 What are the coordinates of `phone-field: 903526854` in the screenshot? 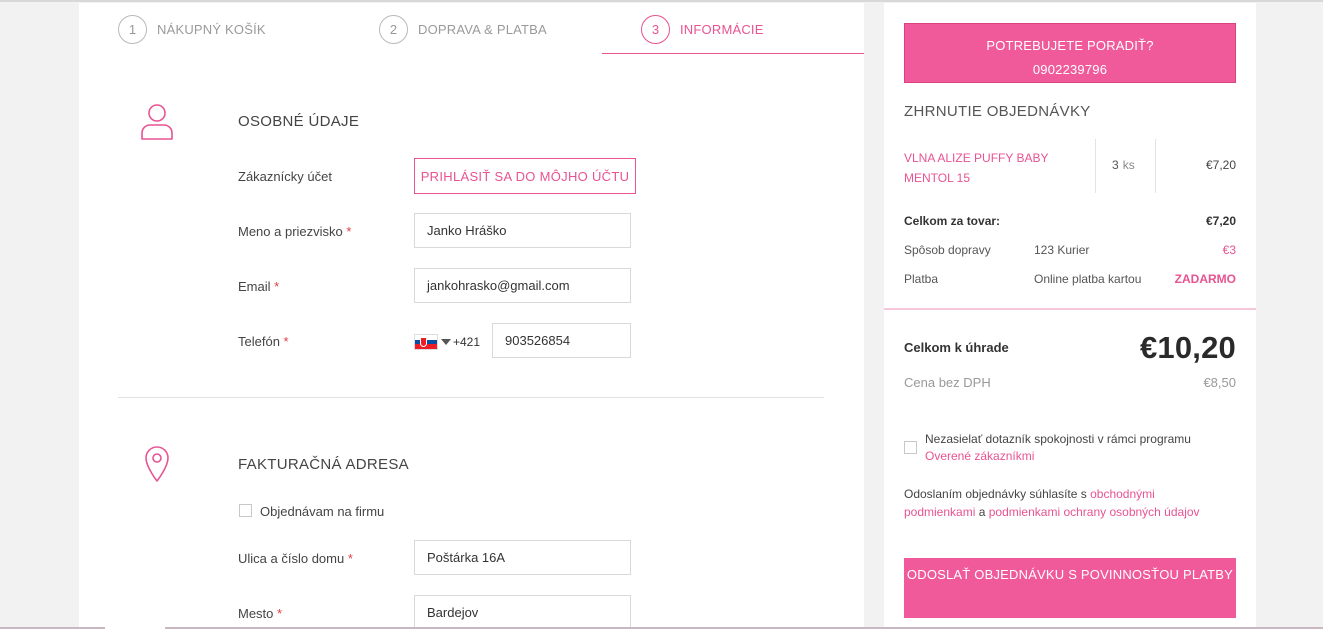 It's located at (561, 340).